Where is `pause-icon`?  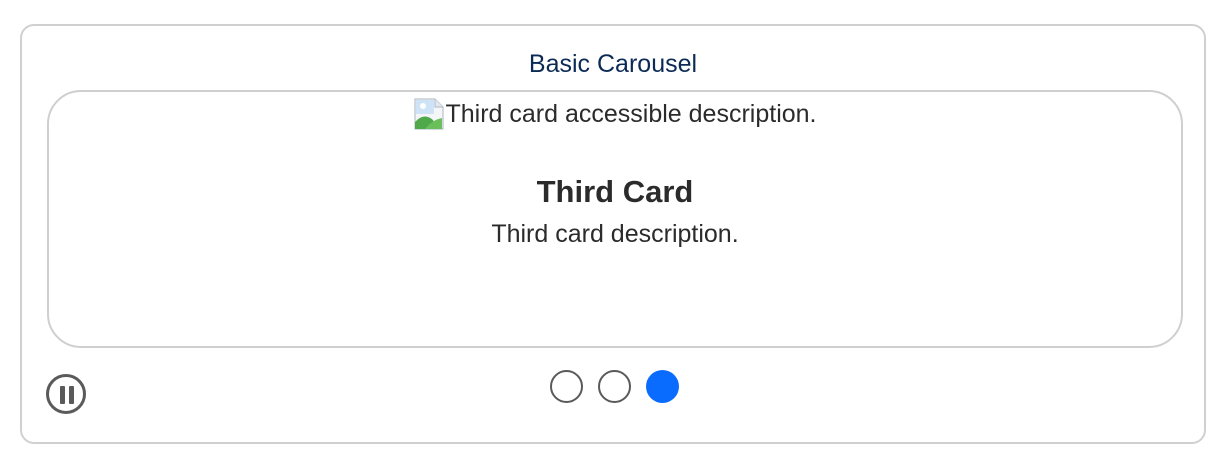
pause-icon is located at coordinates (62, 395).